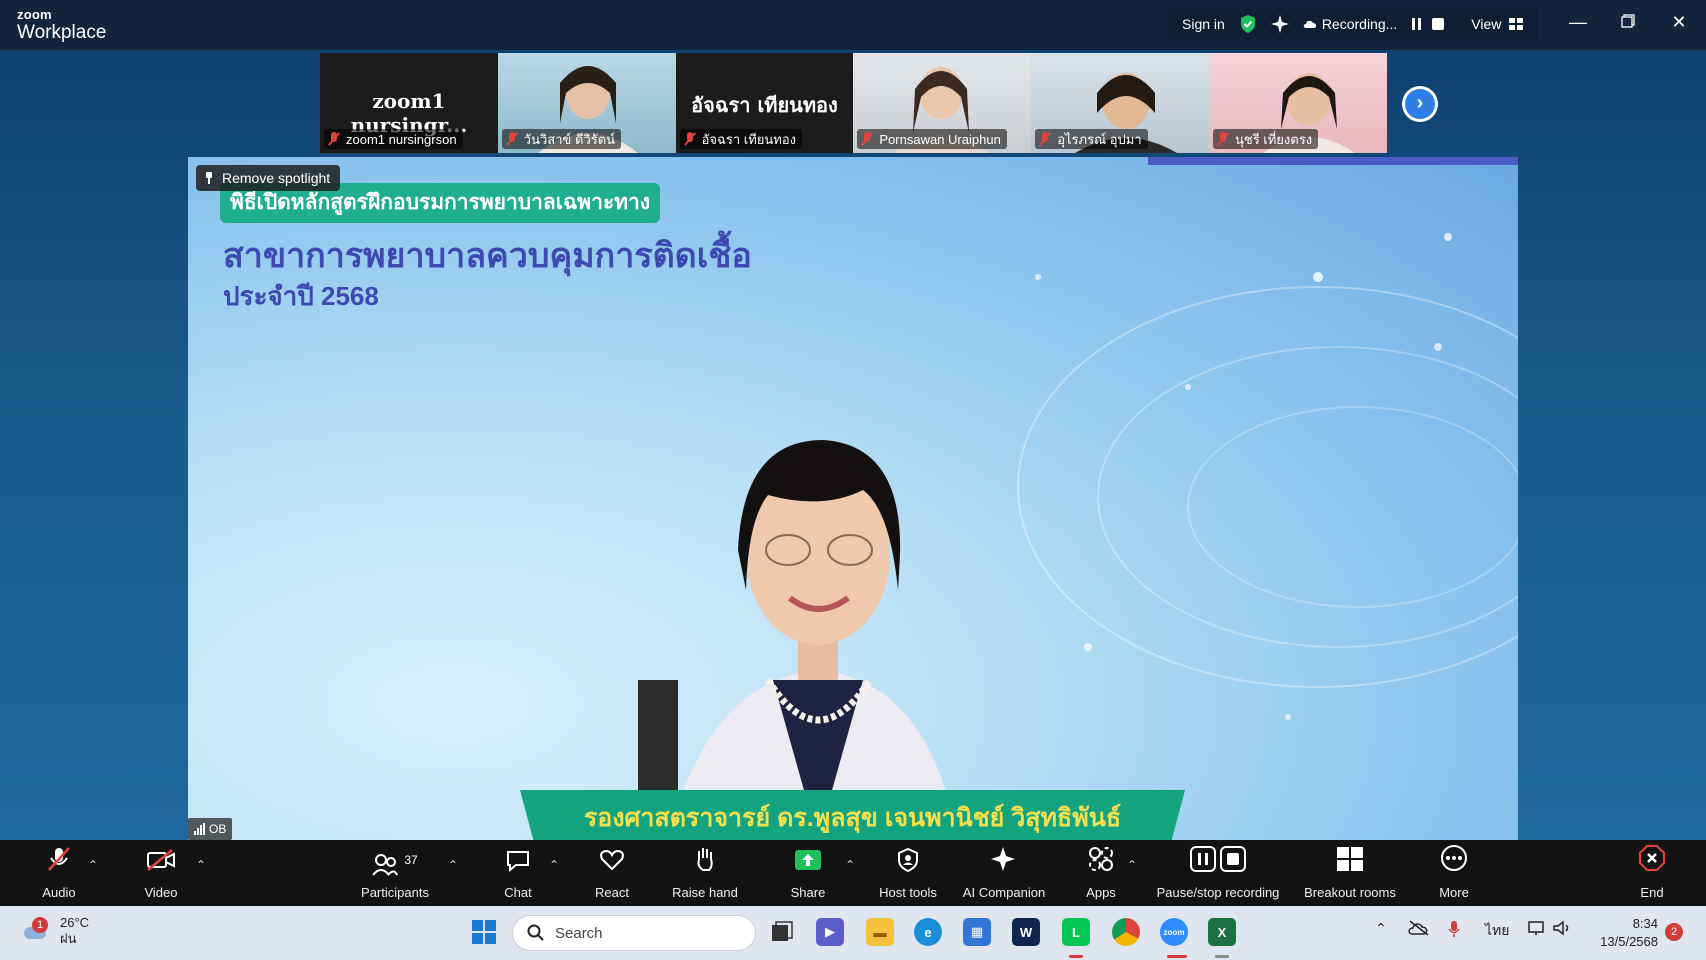  I want to click on share-button: Share, so click(808, 873).